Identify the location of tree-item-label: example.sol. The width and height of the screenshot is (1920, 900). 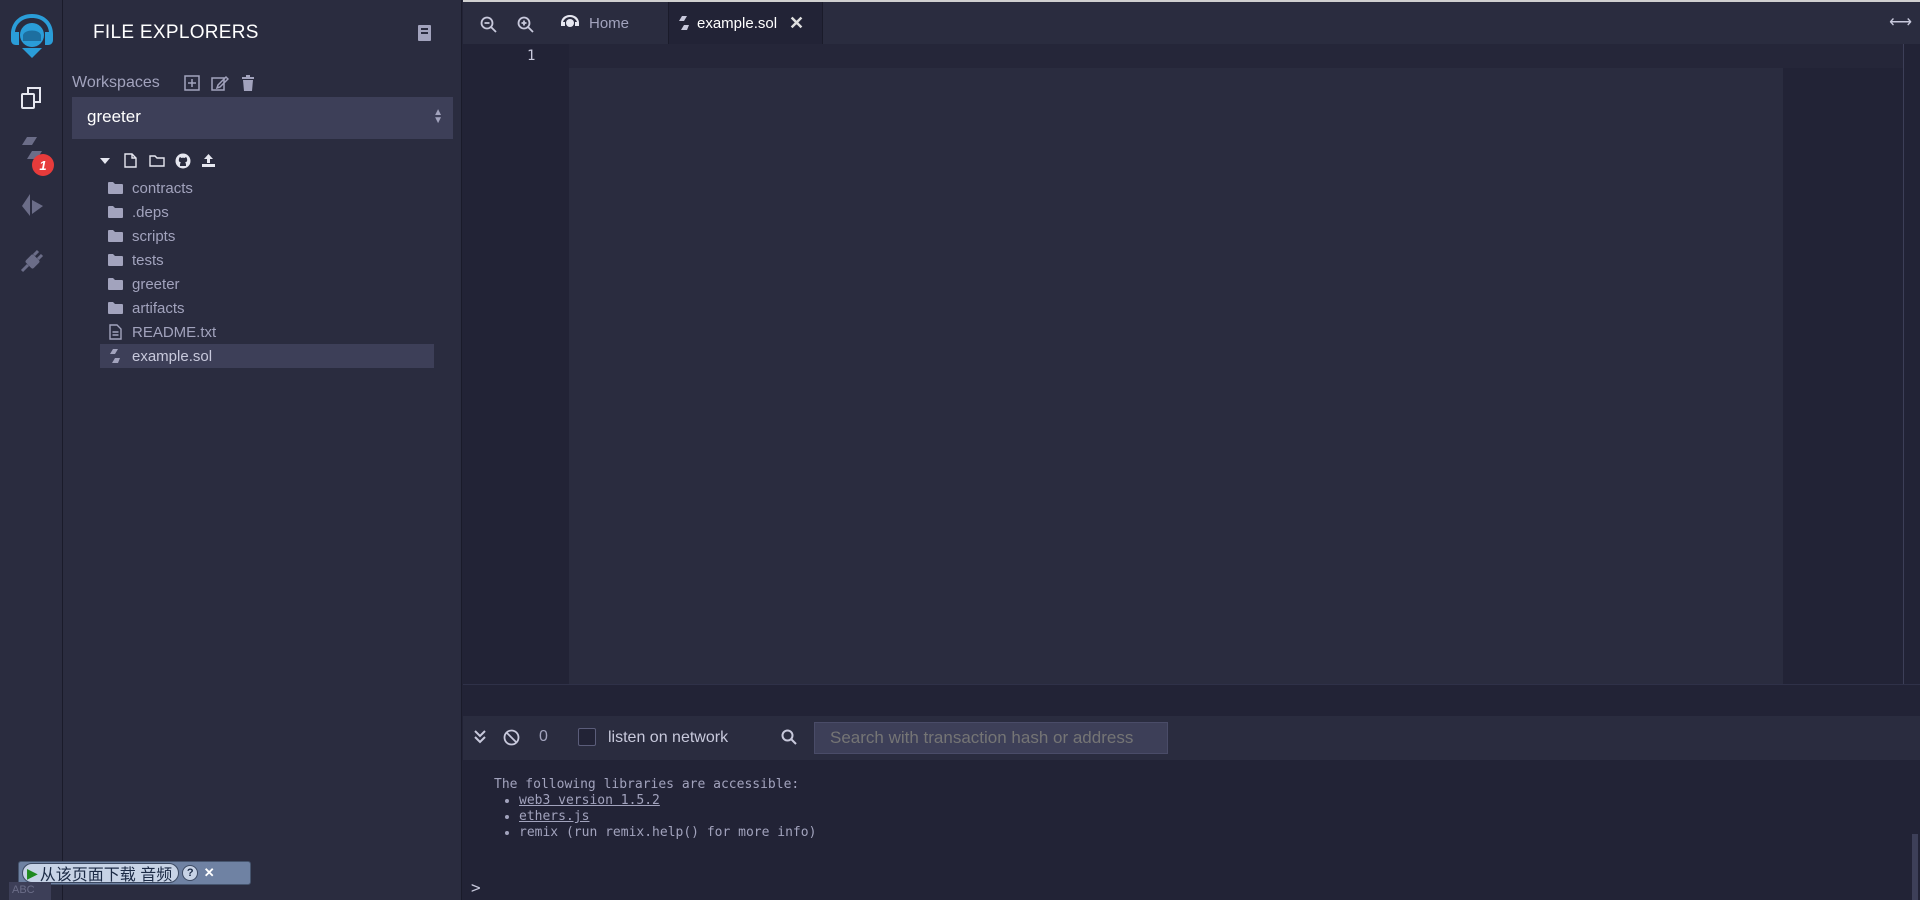
(172, 356).